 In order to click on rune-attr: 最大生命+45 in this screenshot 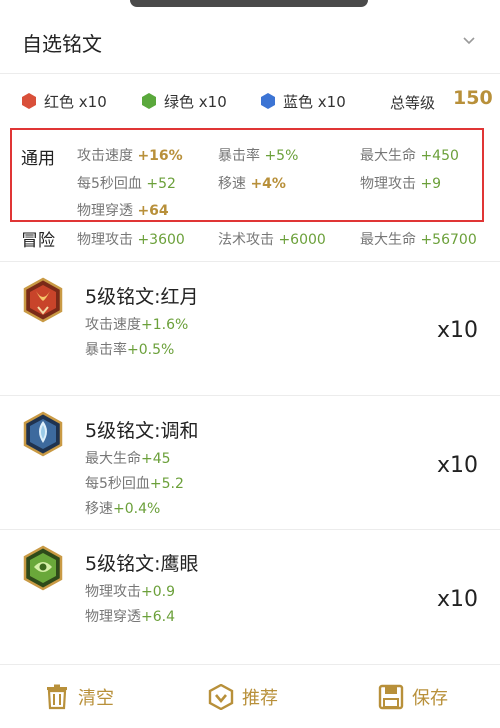, I will do `click(128, 459)`.